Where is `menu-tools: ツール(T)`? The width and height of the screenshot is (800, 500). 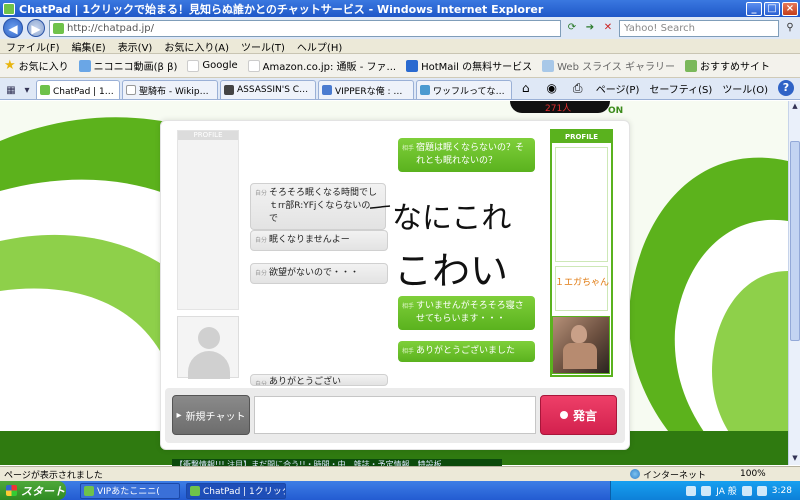 menu-tools: ツール(T) is located at coordinates (263, 46).